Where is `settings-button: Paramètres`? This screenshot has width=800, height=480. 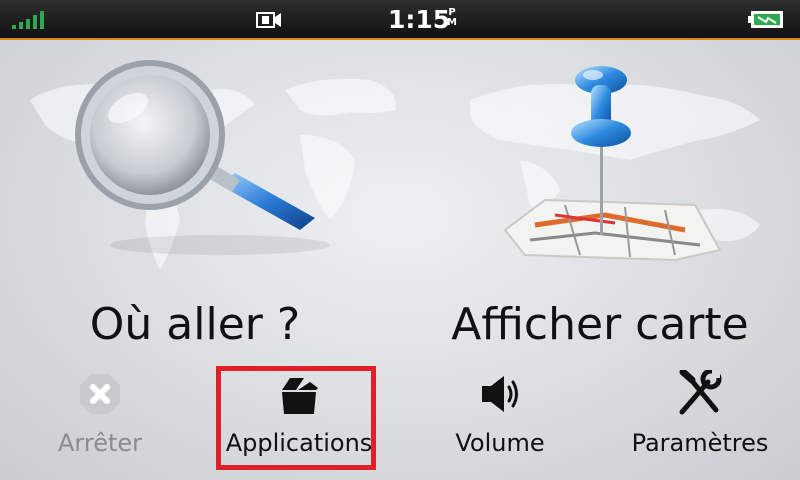 settings-button: Paramètres is located at coordinates (700, 417).